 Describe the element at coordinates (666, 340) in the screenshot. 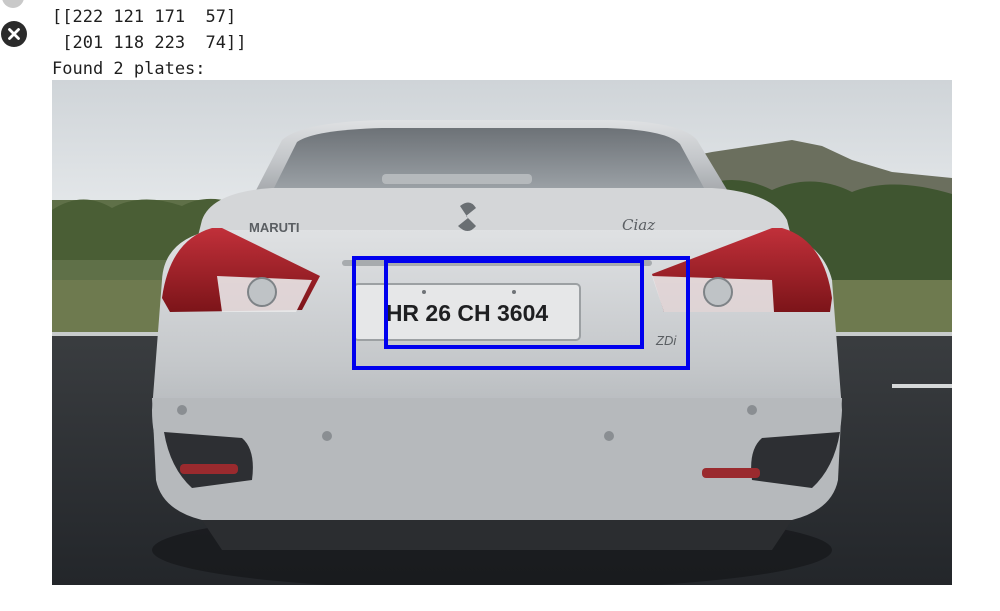

I see `variant-badge: ZDi` at that location.